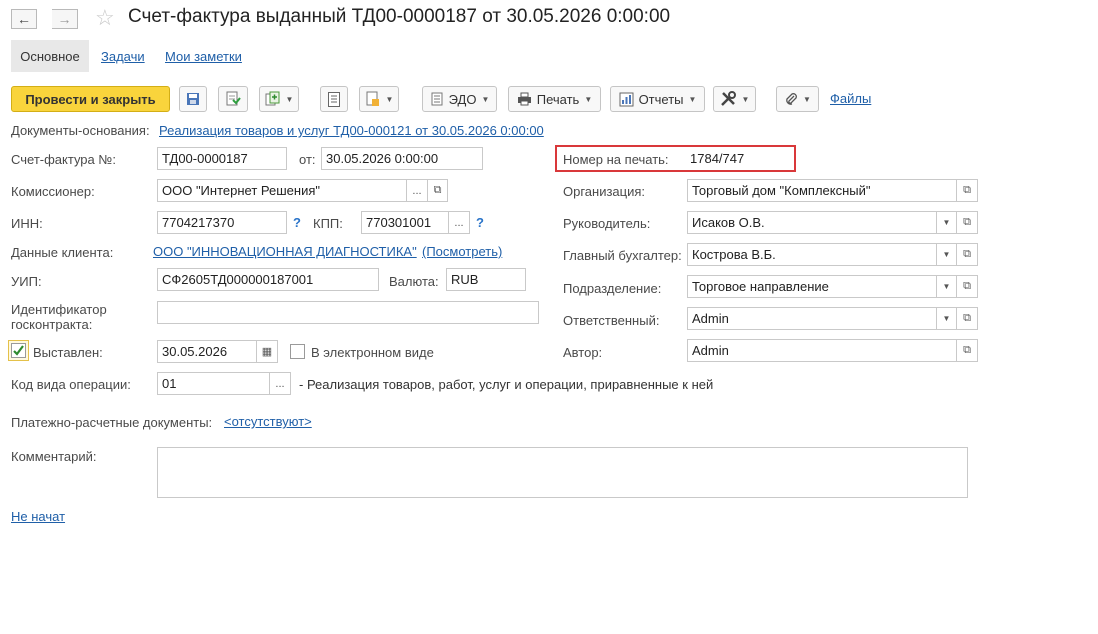 This screenshot has width=1098, height=634. What do you see at coordinates (285, 251) in the screenshot?
I see `client-link: ООО "ИННОВАЦИОННАЯ ДИАГНОСТИКА"` at bounding box center [285, 251].